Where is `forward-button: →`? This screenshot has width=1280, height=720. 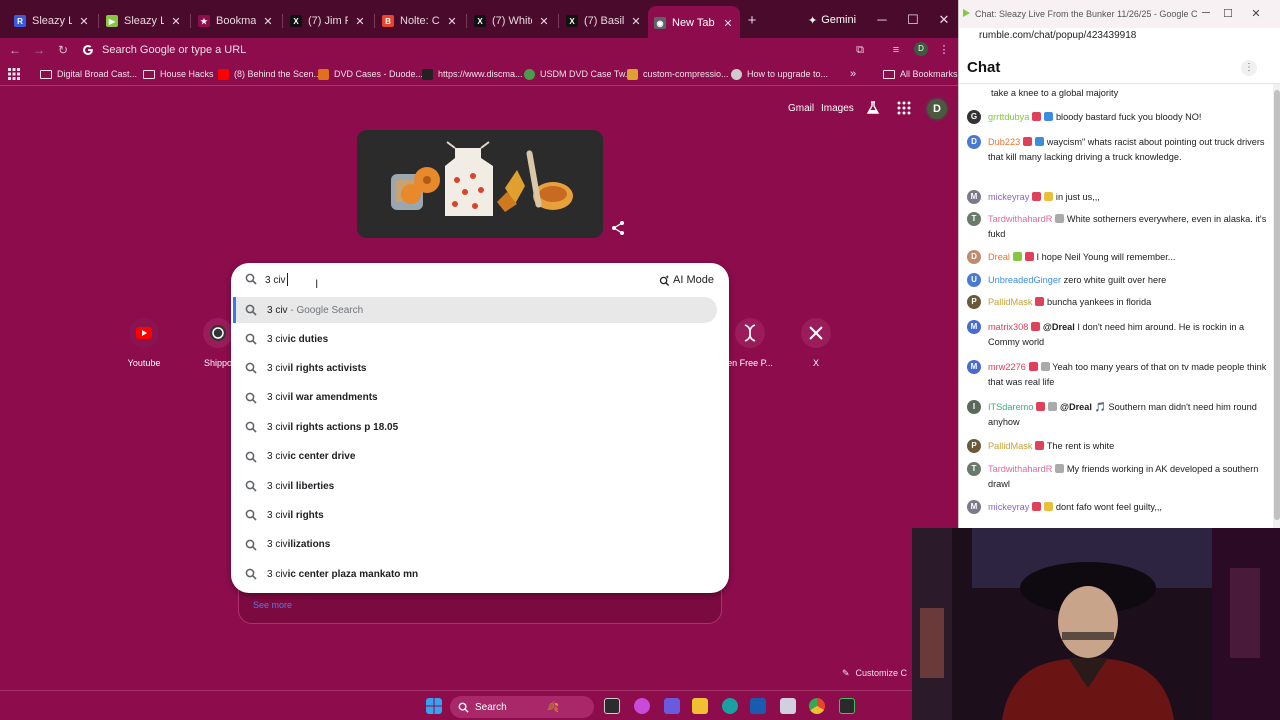
forward-button: → is located at coordinates (39, 50).